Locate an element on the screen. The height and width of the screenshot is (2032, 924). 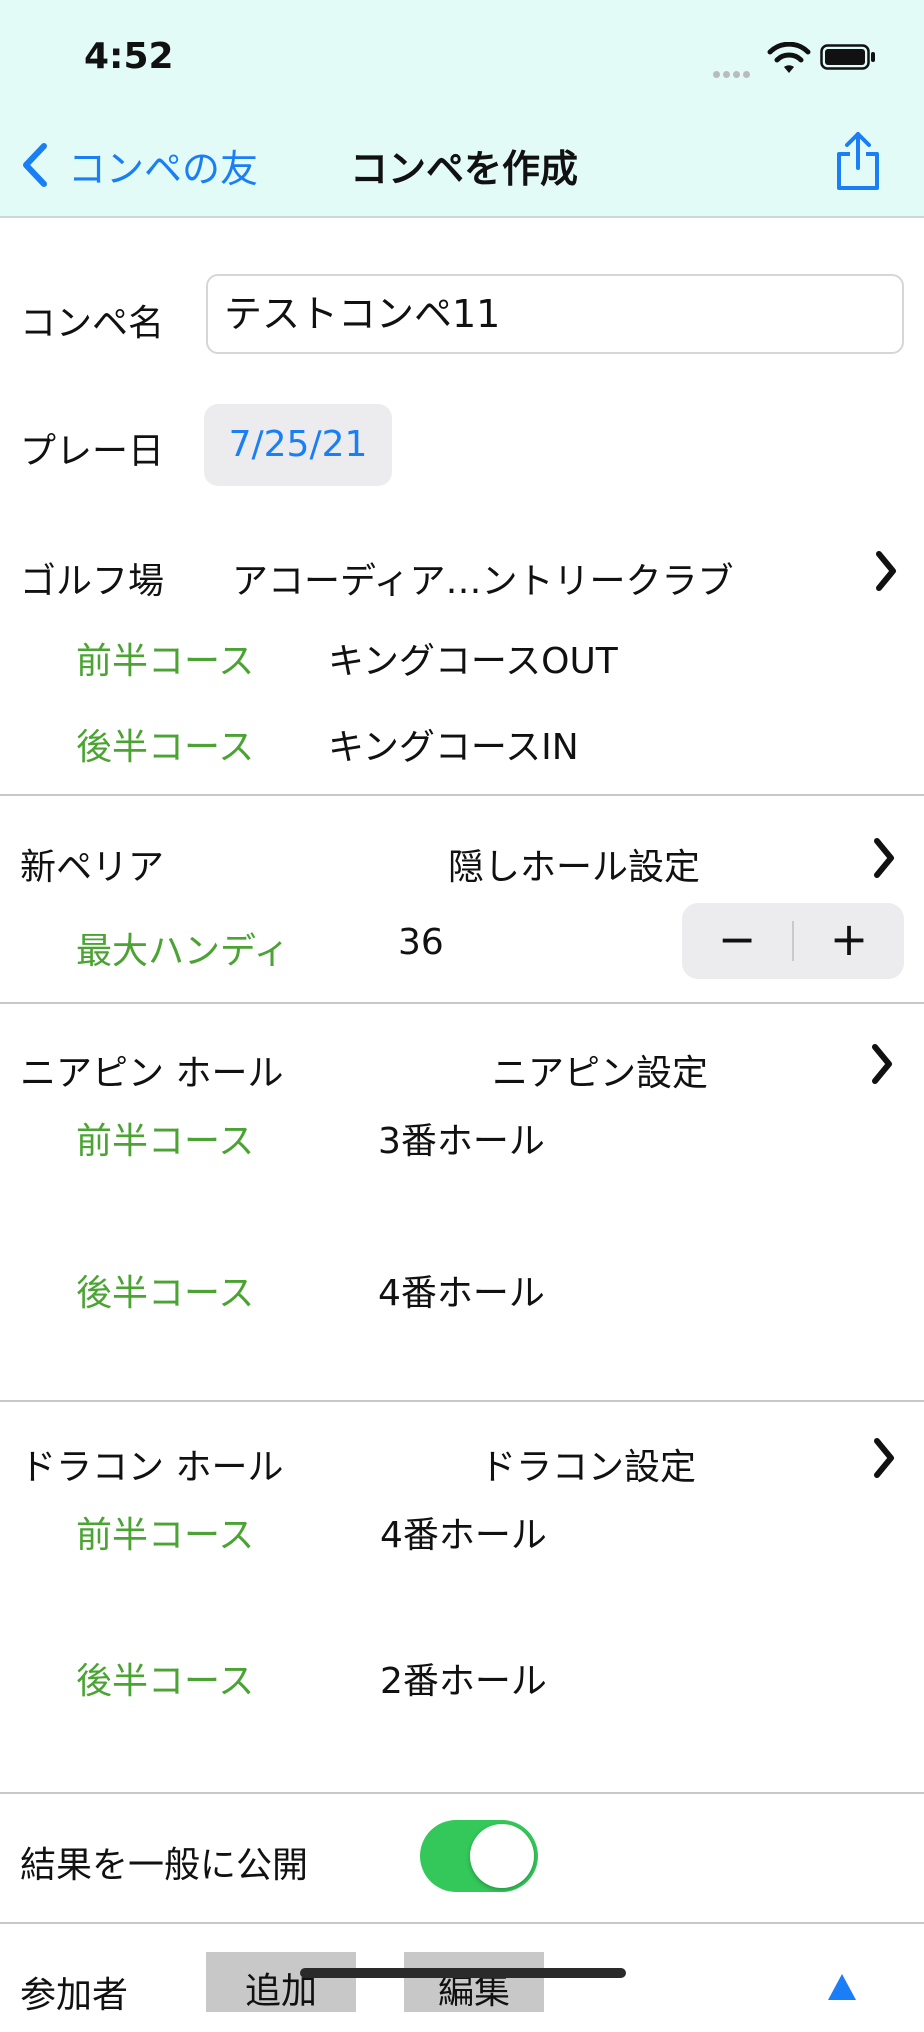
cellular-signal-icon is located at coordinates (735, 70).